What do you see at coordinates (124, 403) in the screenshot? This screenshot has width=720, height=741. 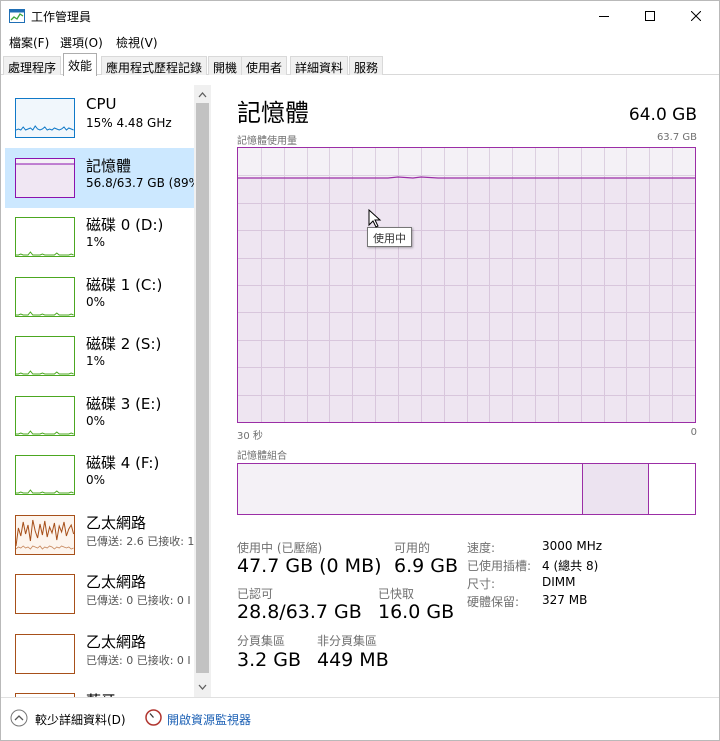 I see `sidebar-item-name: 磁碟 3 (E:)` at bounding box center [124, 403].